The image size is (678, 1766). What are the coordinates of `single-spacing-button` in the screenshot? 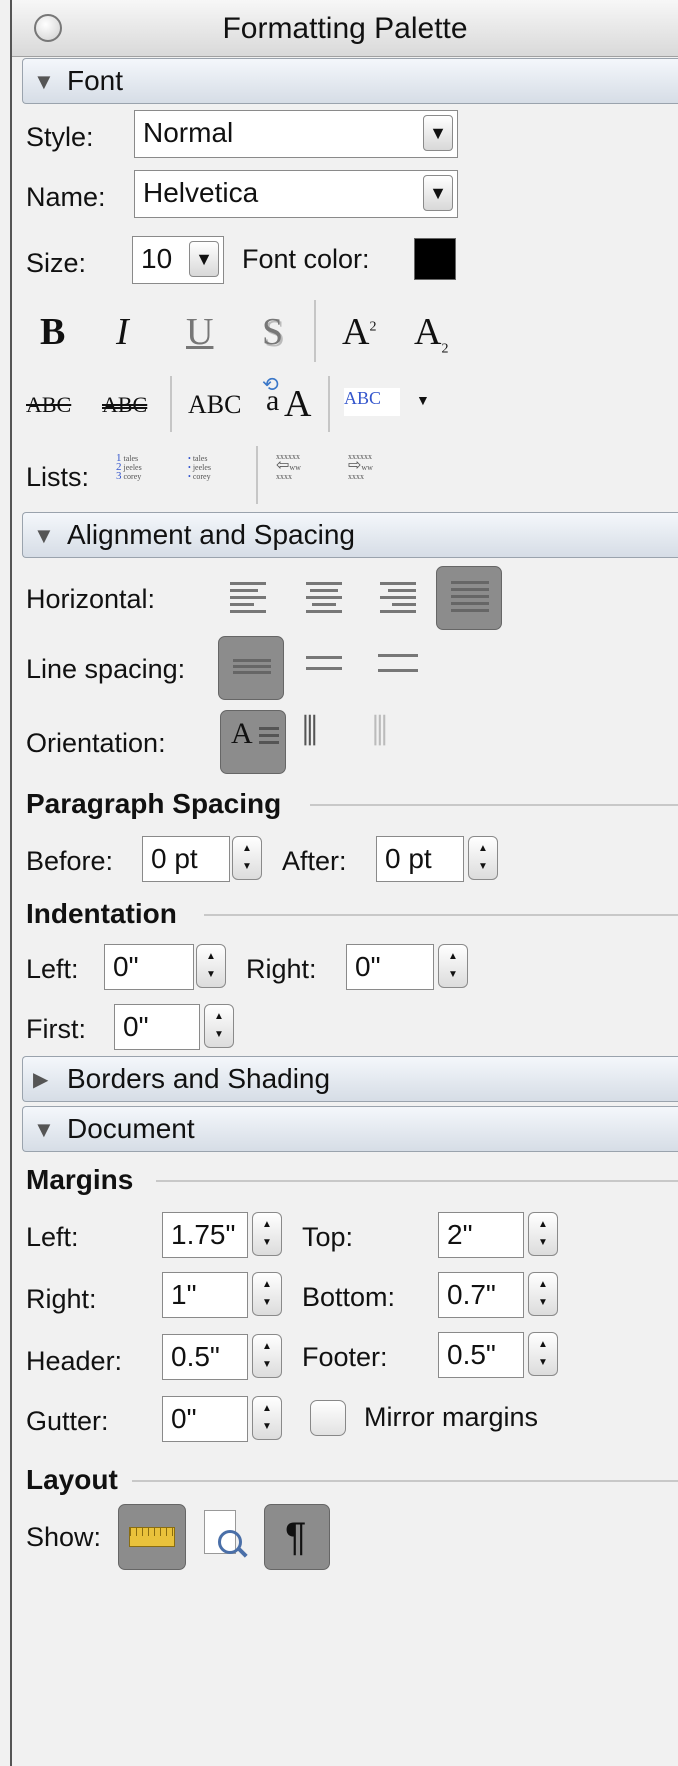 It's located at (251, 668).